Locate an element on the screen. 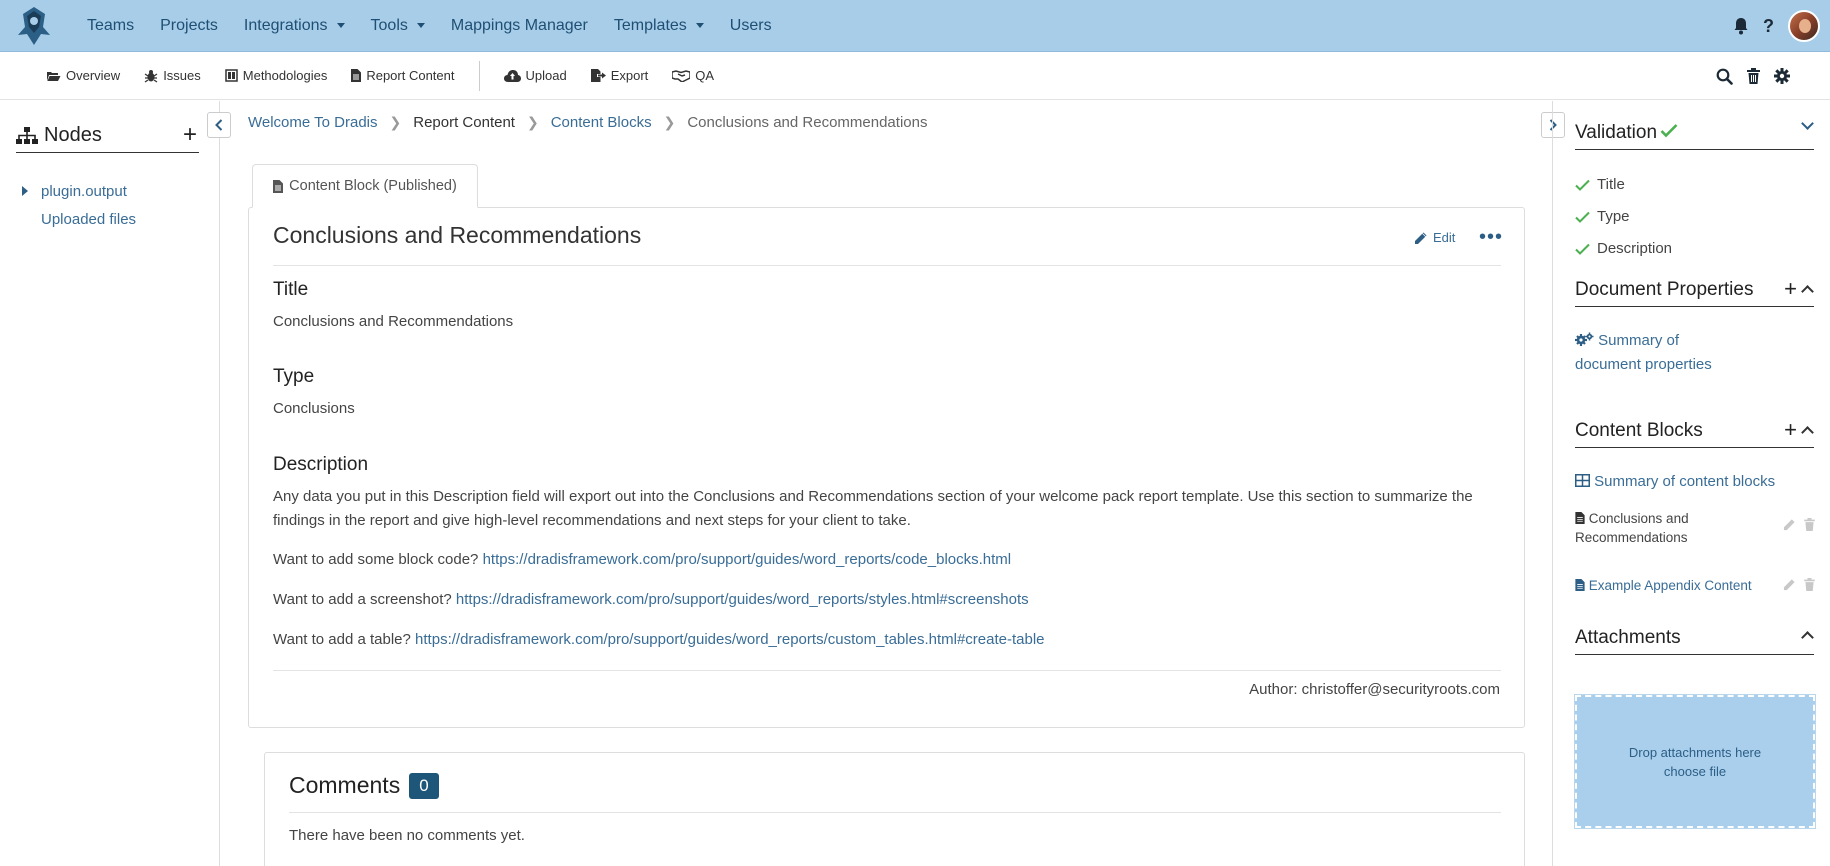 The height and width of the screenshot is (866, 1830). dropzone-text: Drop attachments here is located at coordinates (1695, 752).